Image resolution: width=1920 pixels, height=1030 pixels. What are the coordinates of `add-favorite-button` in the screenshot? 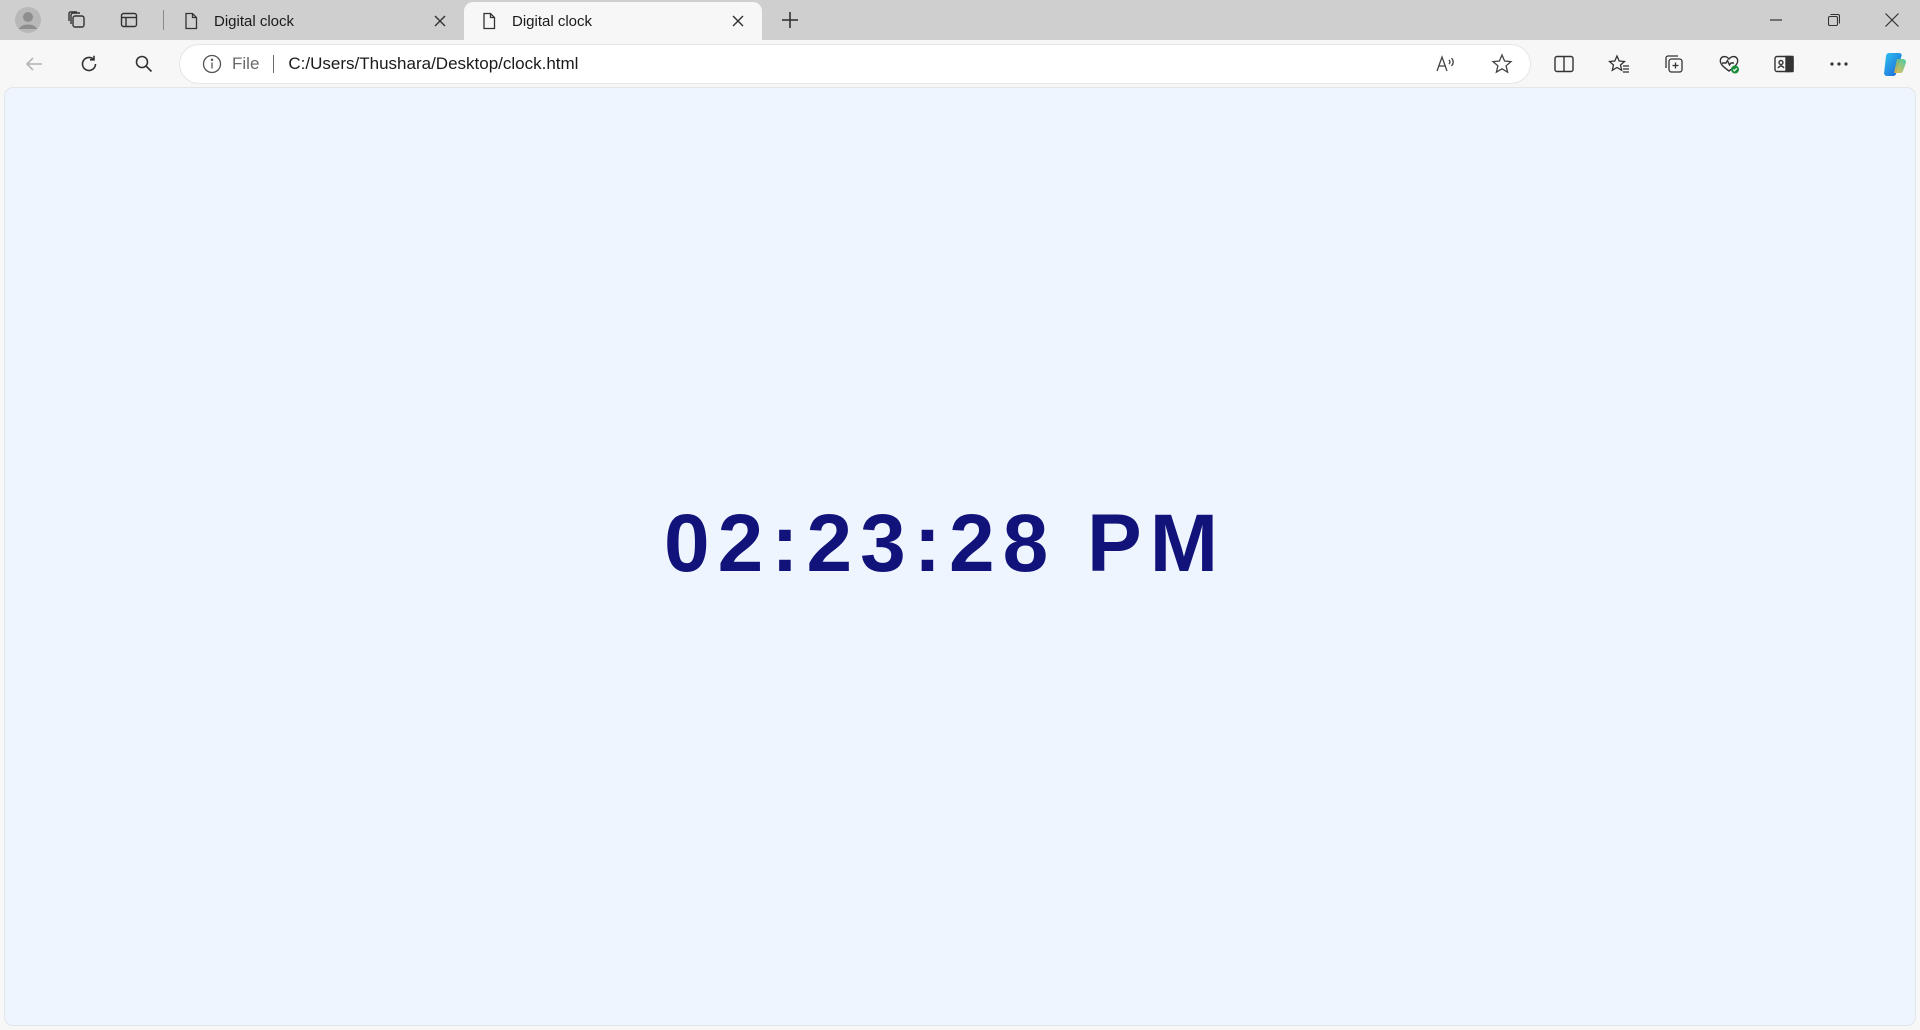 It's located at (1502, 64).